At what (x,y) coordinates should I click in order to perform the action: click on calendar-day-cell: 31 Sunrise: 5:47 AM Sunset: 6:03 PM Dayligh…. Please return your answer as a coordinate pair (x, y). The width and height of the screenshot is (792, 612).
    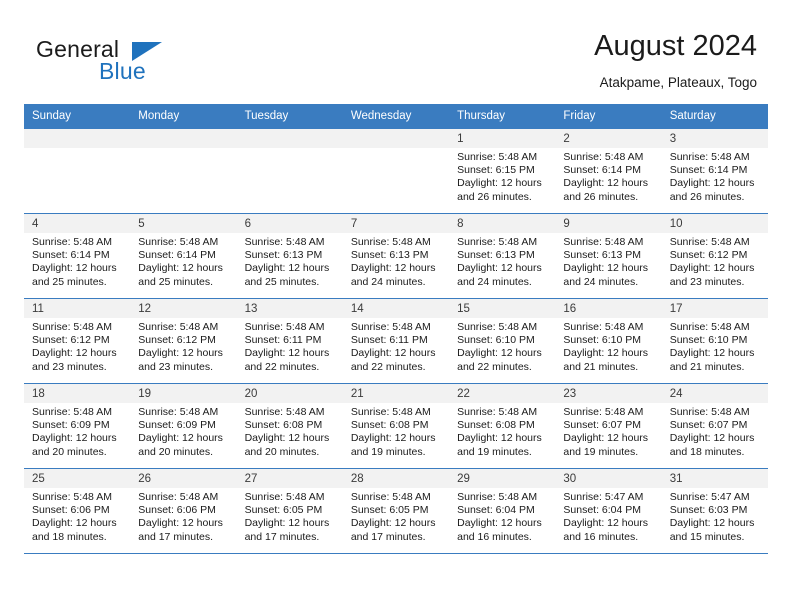
    Looking at the image, I should click on (714, 511).